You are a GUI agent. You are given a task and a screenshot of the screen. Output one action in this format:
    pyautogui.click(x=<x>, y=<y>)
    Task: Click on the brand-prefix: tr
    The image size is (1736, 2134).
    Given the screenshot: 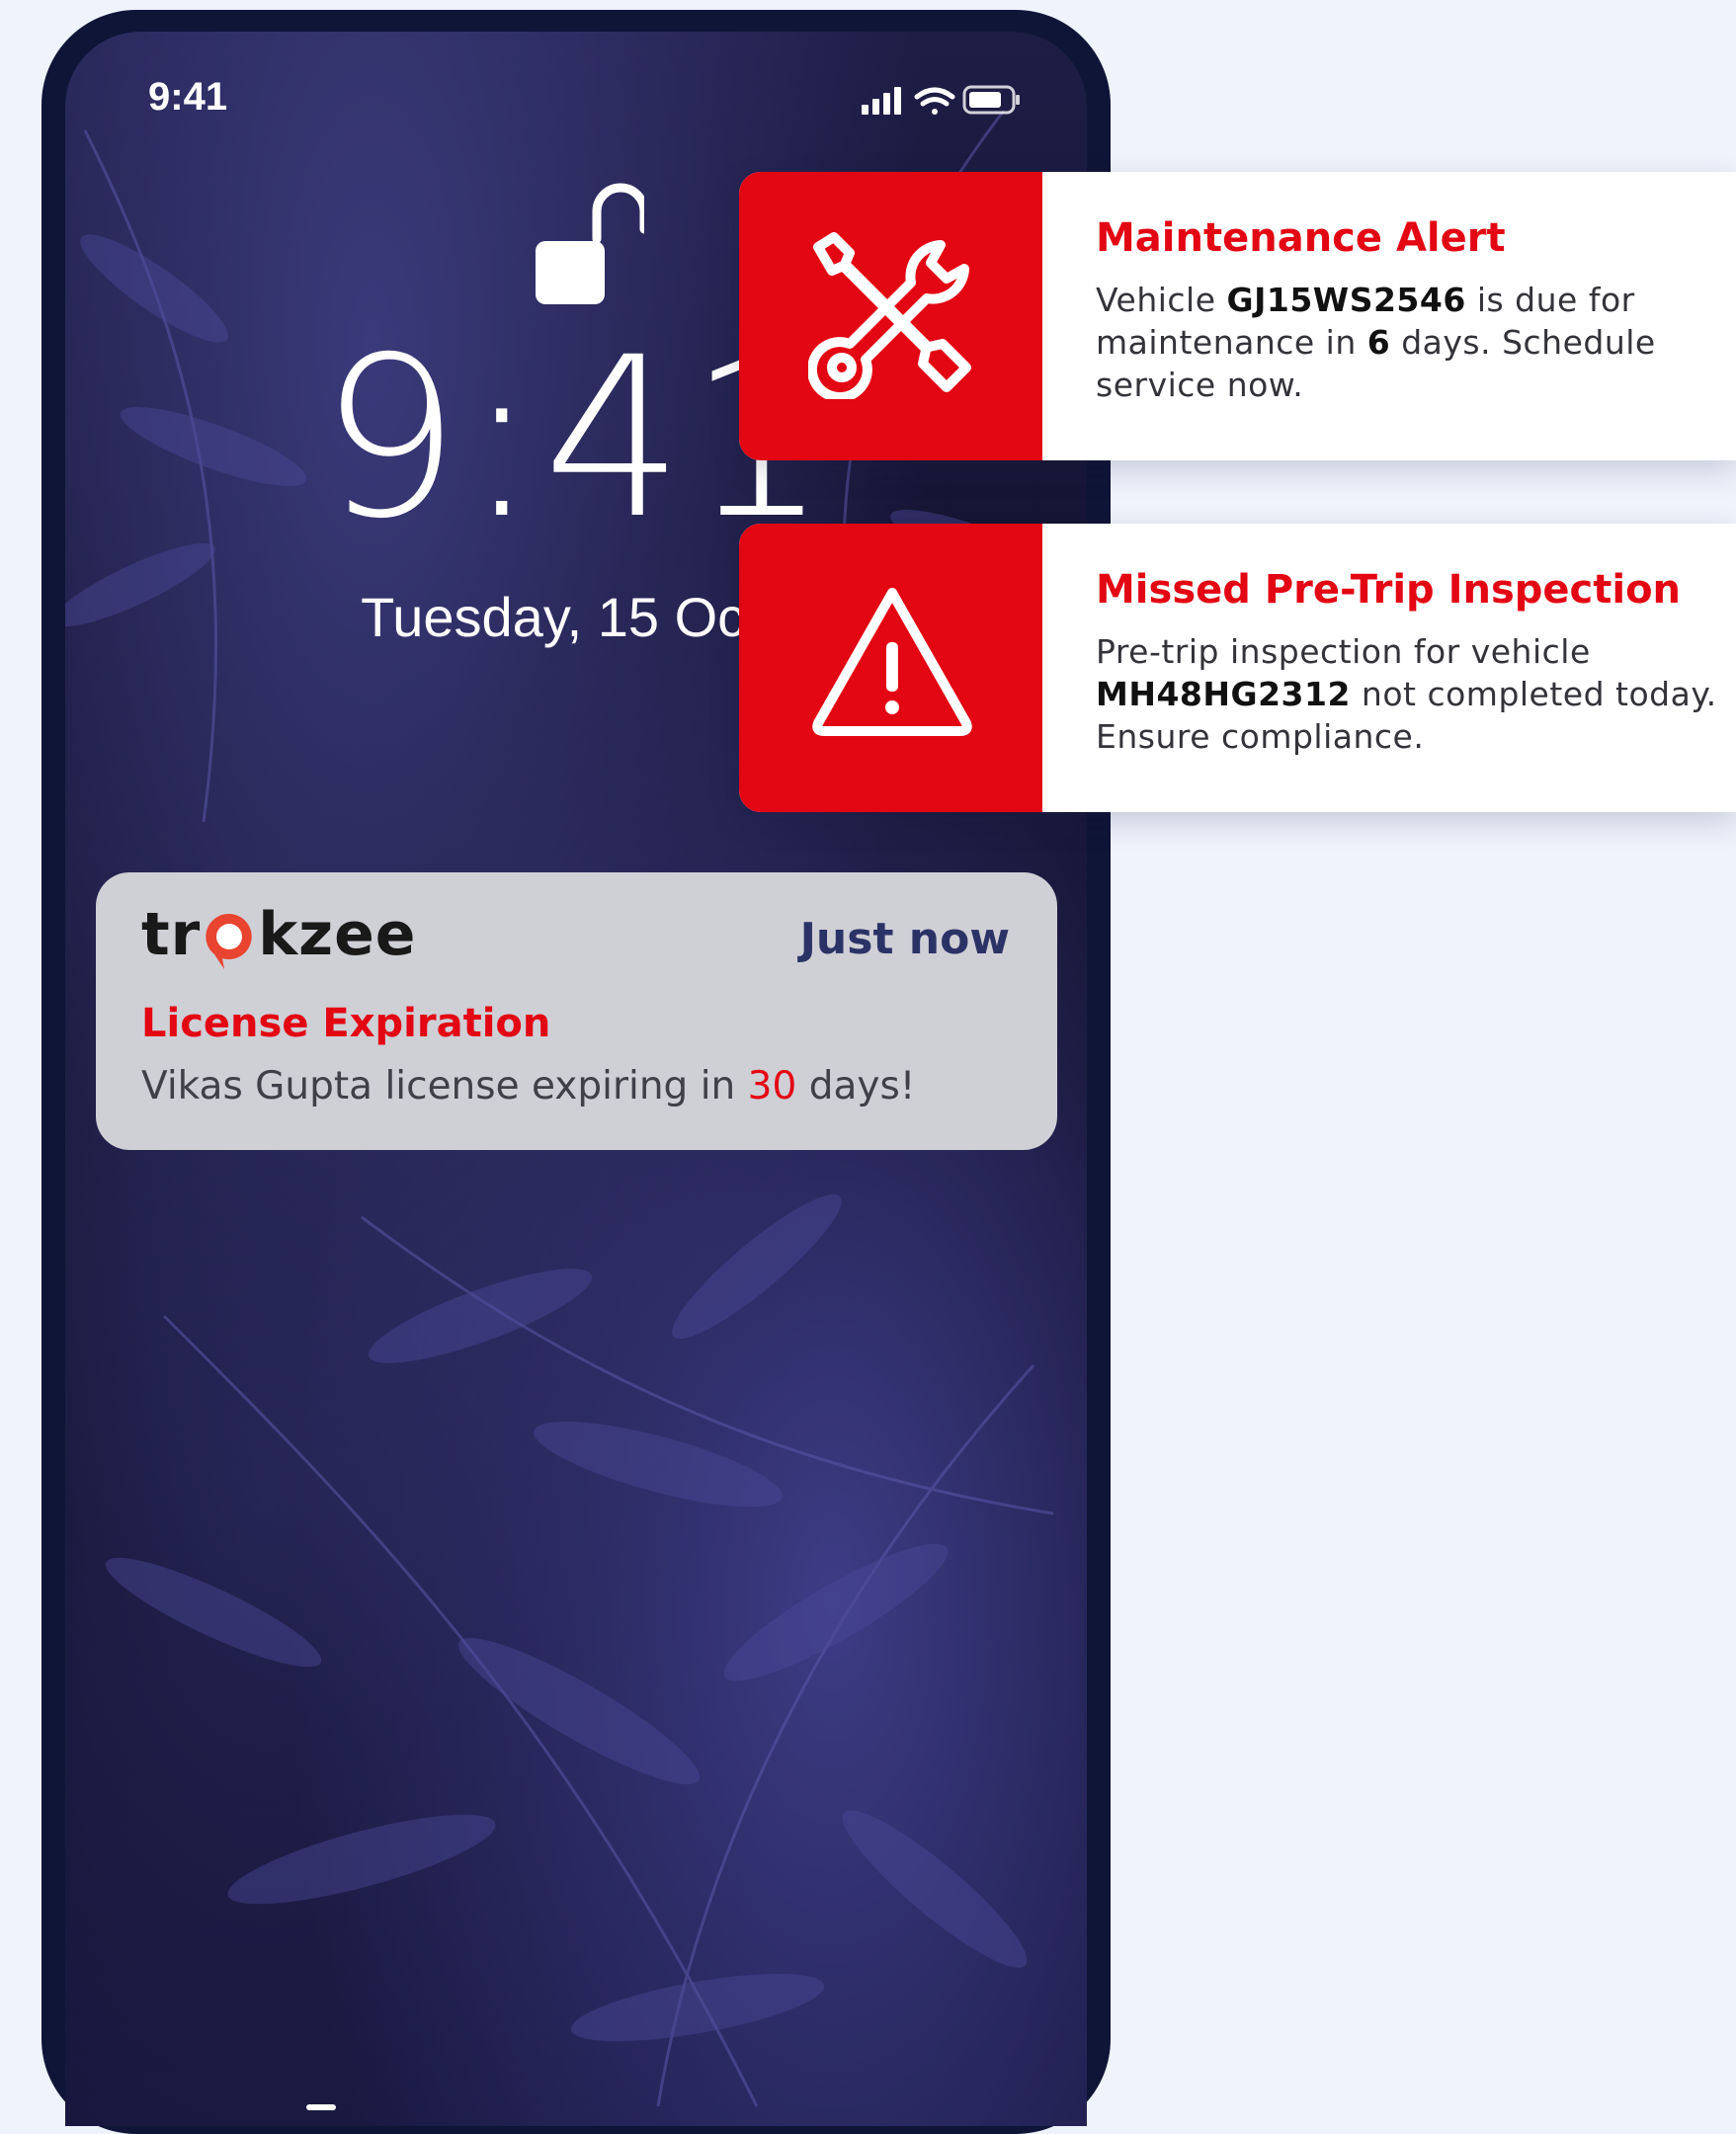 What is the action you would take?
    pyautogui.click(x=172, y=934)
    